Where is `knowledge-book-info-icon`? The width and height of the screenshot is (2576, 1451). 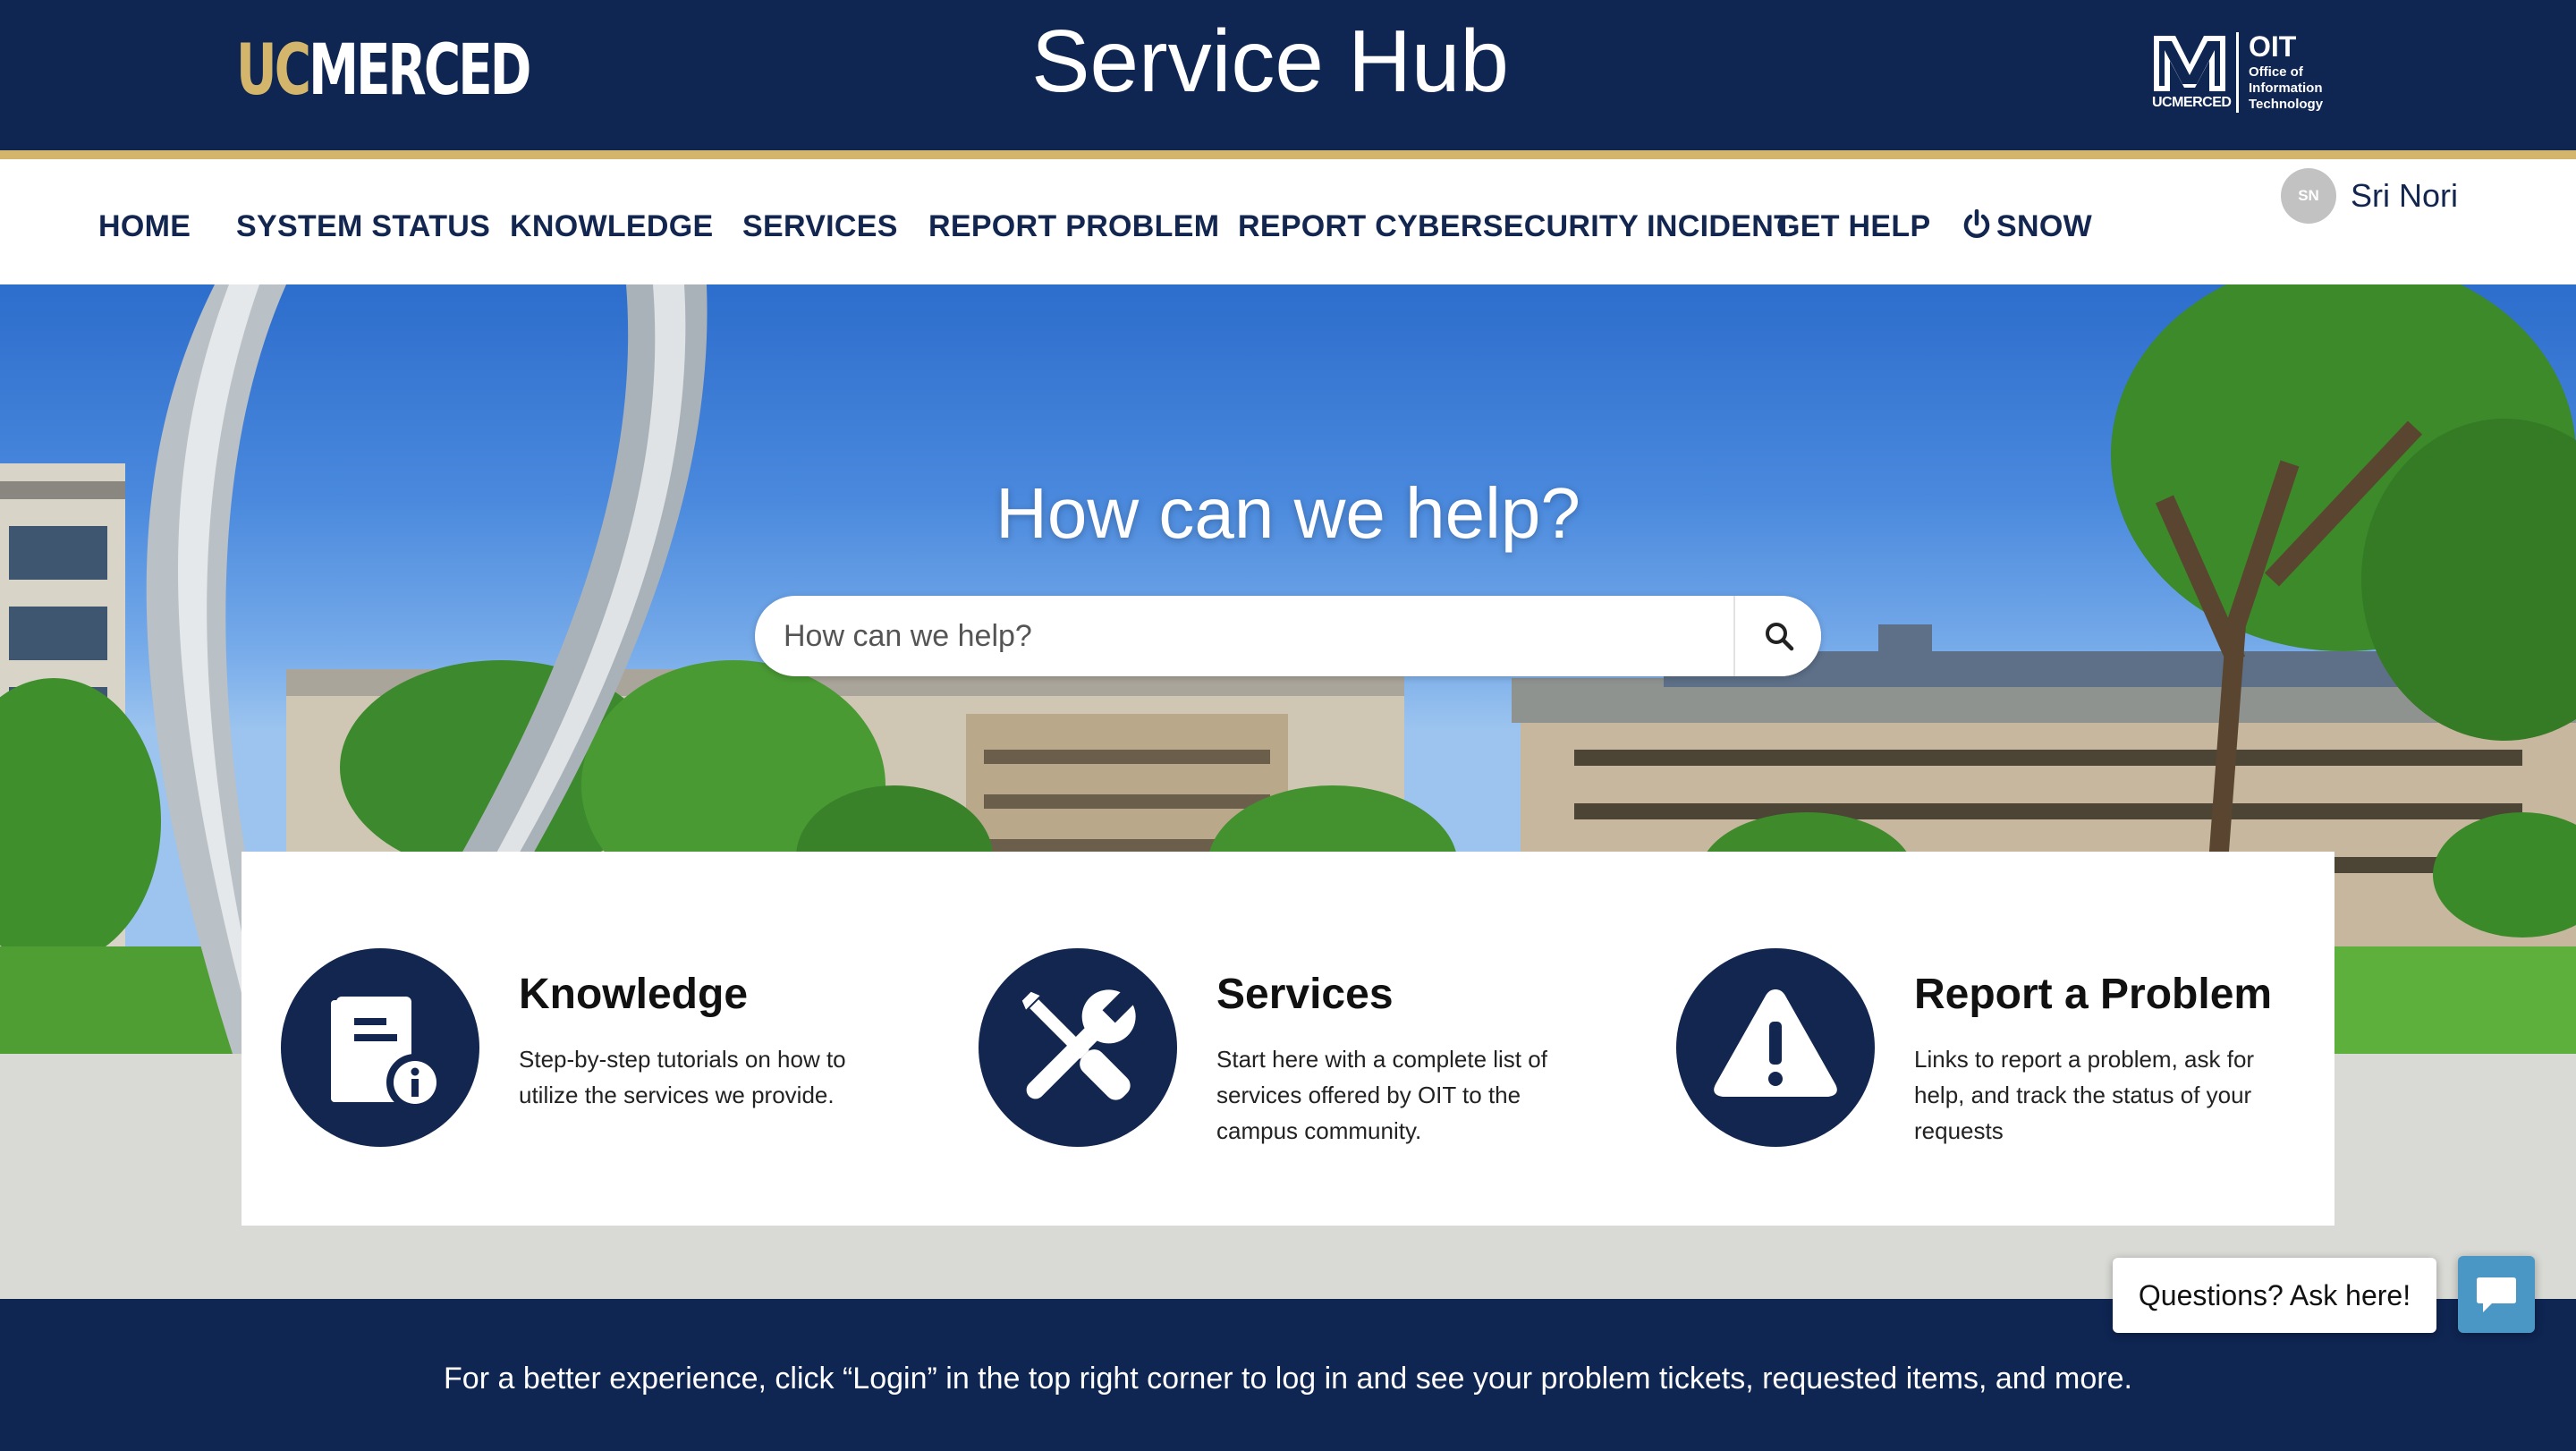 knowledge-book-info-icon is located at coordinates (387, 1054).